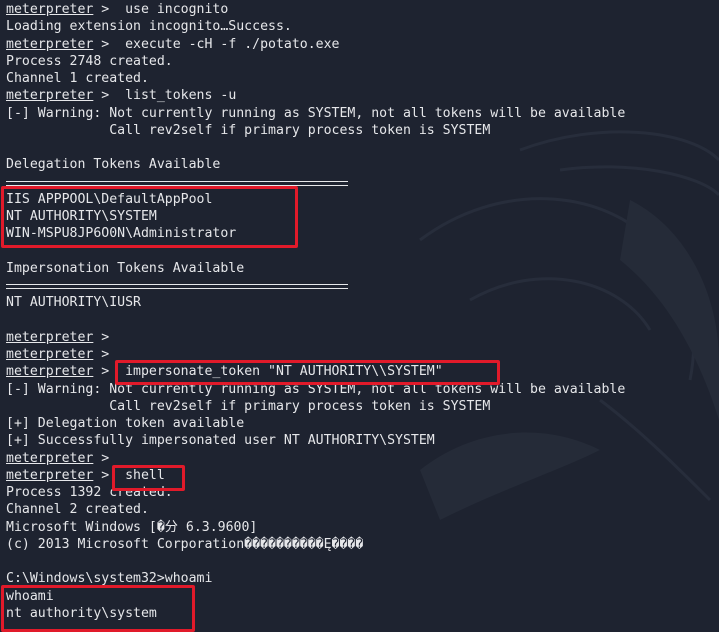  I want to click on command-text: > list_tokens -u, so click(165, 96).